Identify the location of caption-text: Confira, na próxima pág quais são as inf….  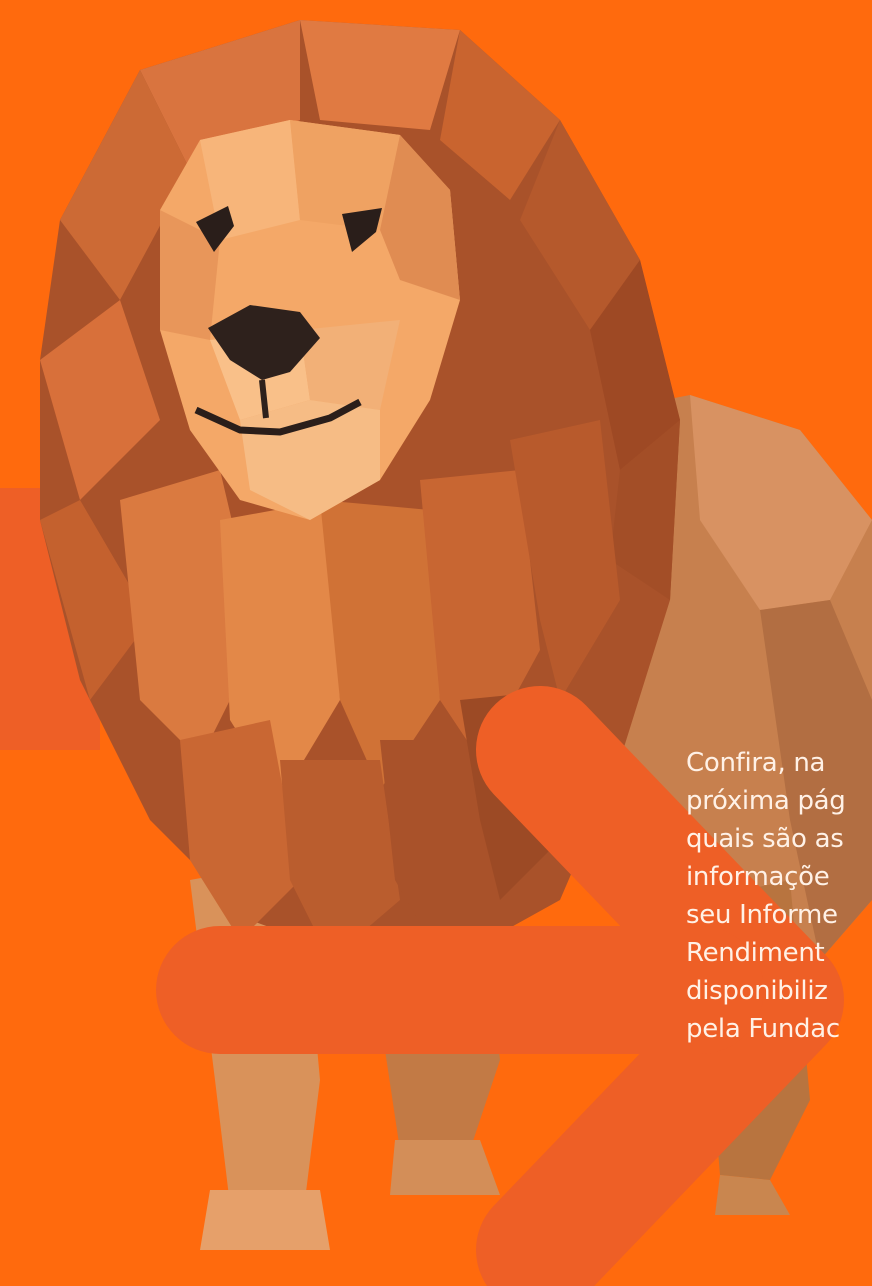
(766, 896).